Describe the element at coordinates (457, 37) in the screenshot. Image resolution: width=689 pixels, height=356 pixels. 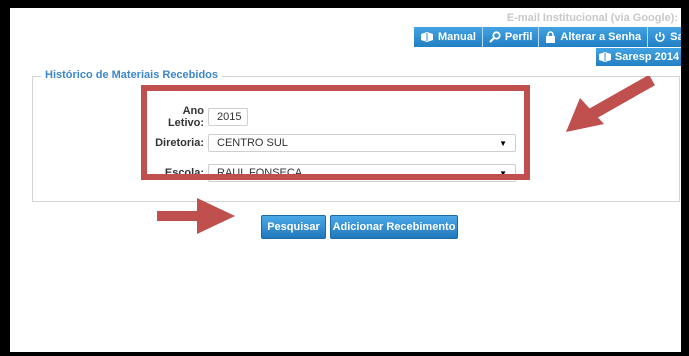
I see `manual-label: Manual` at that location.